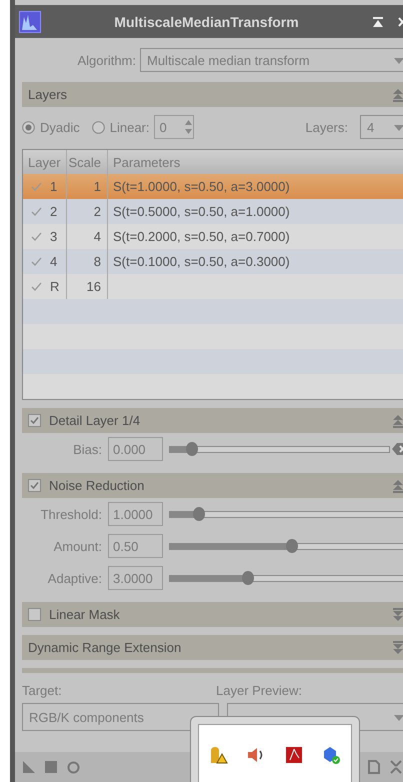  What do you see at coordinates (97, 485) in the screenshot?
I see `section-title: Noise Reduction` at bounding box center [97, 485].